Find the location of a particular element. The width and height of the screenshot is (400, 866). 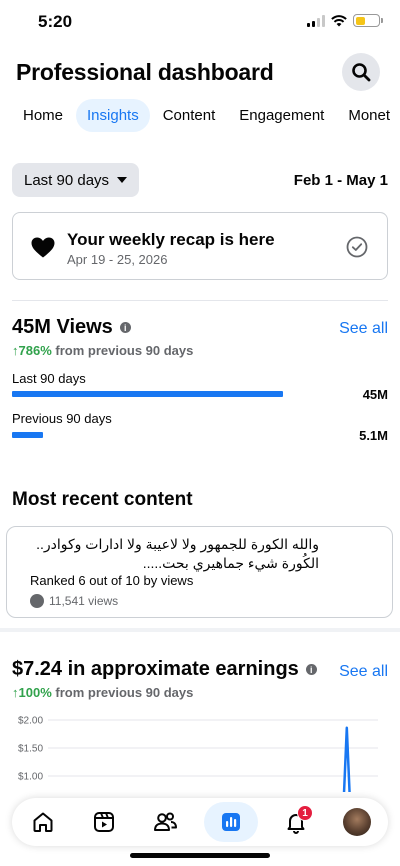

section-separator is located at coordinates (200, 630).